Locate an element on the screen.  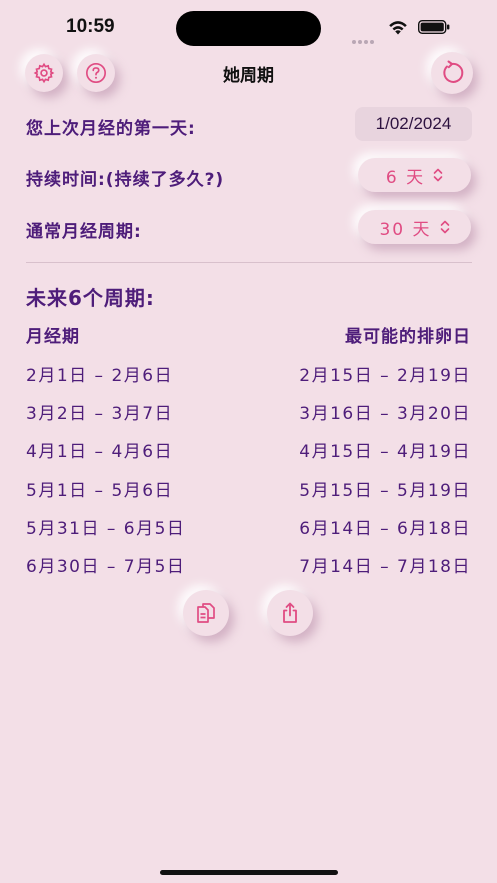
last-period-date-value: 1/02/2024 is located at coordinates (413, 123).